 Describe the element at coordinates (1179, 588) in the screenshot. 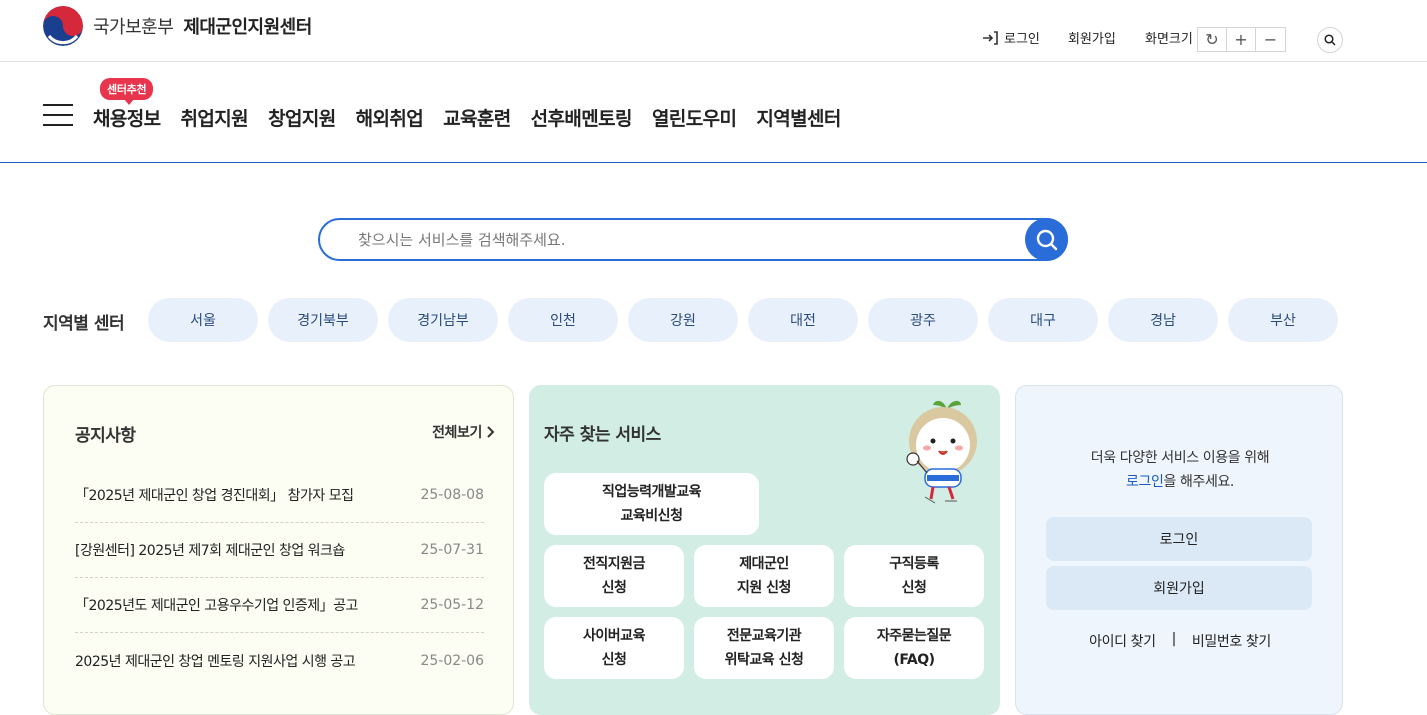

I see `join-button: 회원가입` at that location.